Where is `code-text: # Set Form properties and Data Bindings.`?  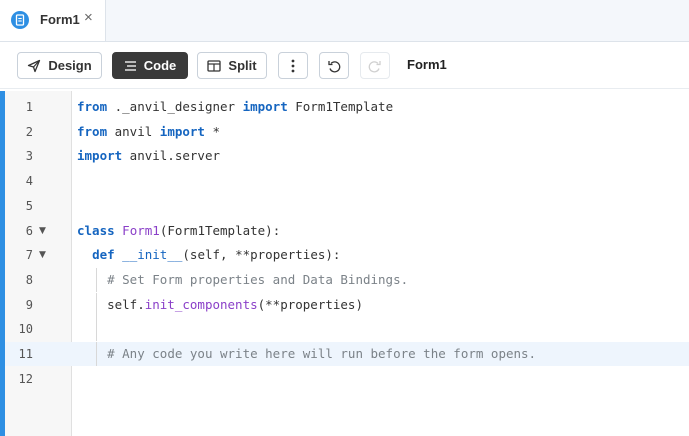 code-text: # Set Form properties and Data Bindings. is located at coordinates (242, 279).